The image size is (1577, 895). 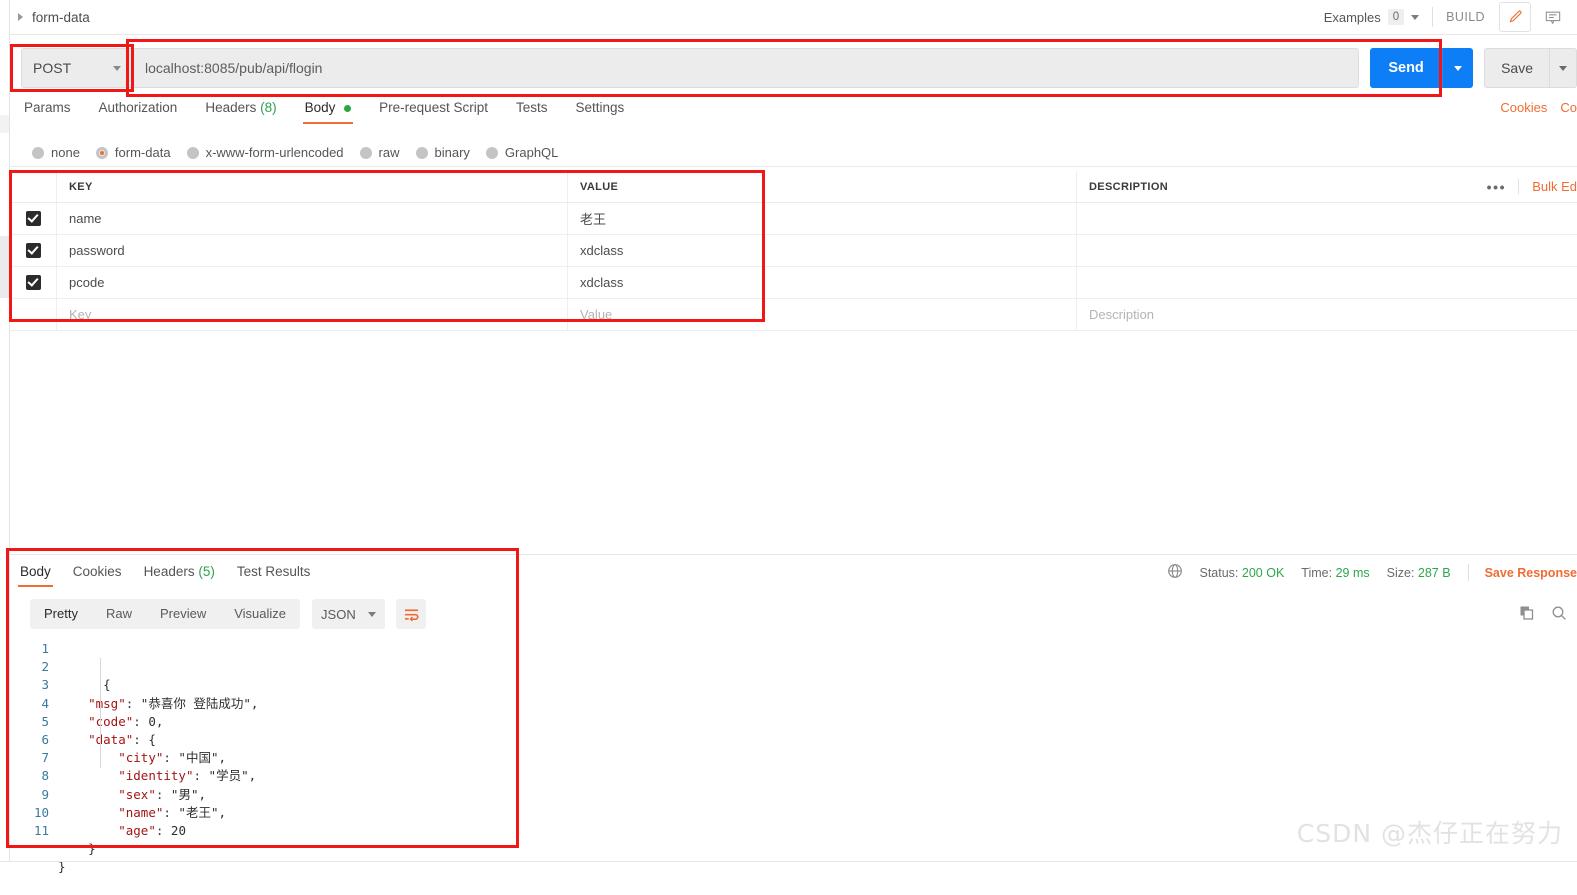 I want to click on table-row: name 老王, so click(x=793, y=219).